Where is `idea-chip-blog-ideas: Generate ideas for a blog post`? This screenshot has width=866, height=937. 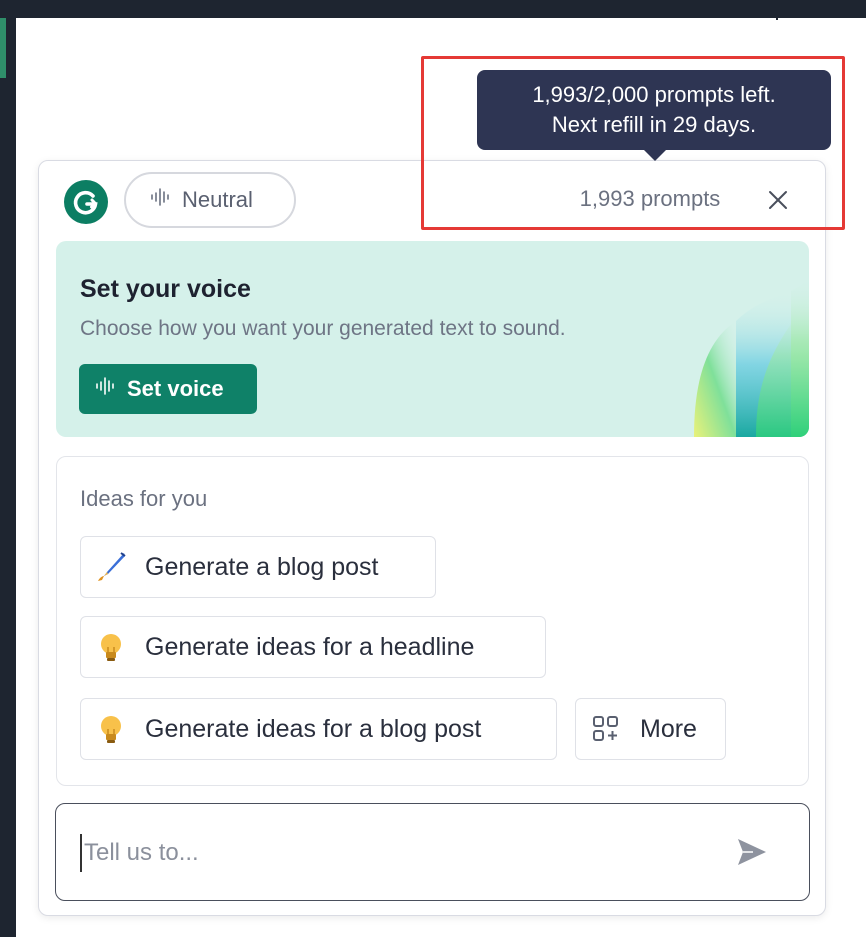
idea-chip-blog-ideas: Generate ideas for a blog post is located at coordinates (318, 729).